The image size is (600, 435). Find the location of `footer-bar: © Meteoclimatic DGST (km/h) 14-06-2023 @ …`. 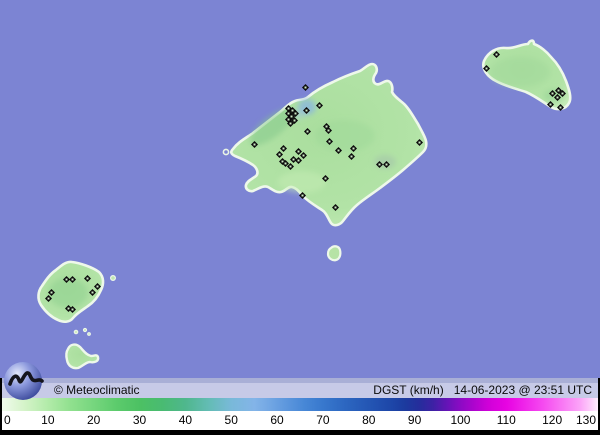

footer-bar: © Meteoclimatic DGST (km/h) 14-06-2023 @ … is located at coordinates (300, 406).